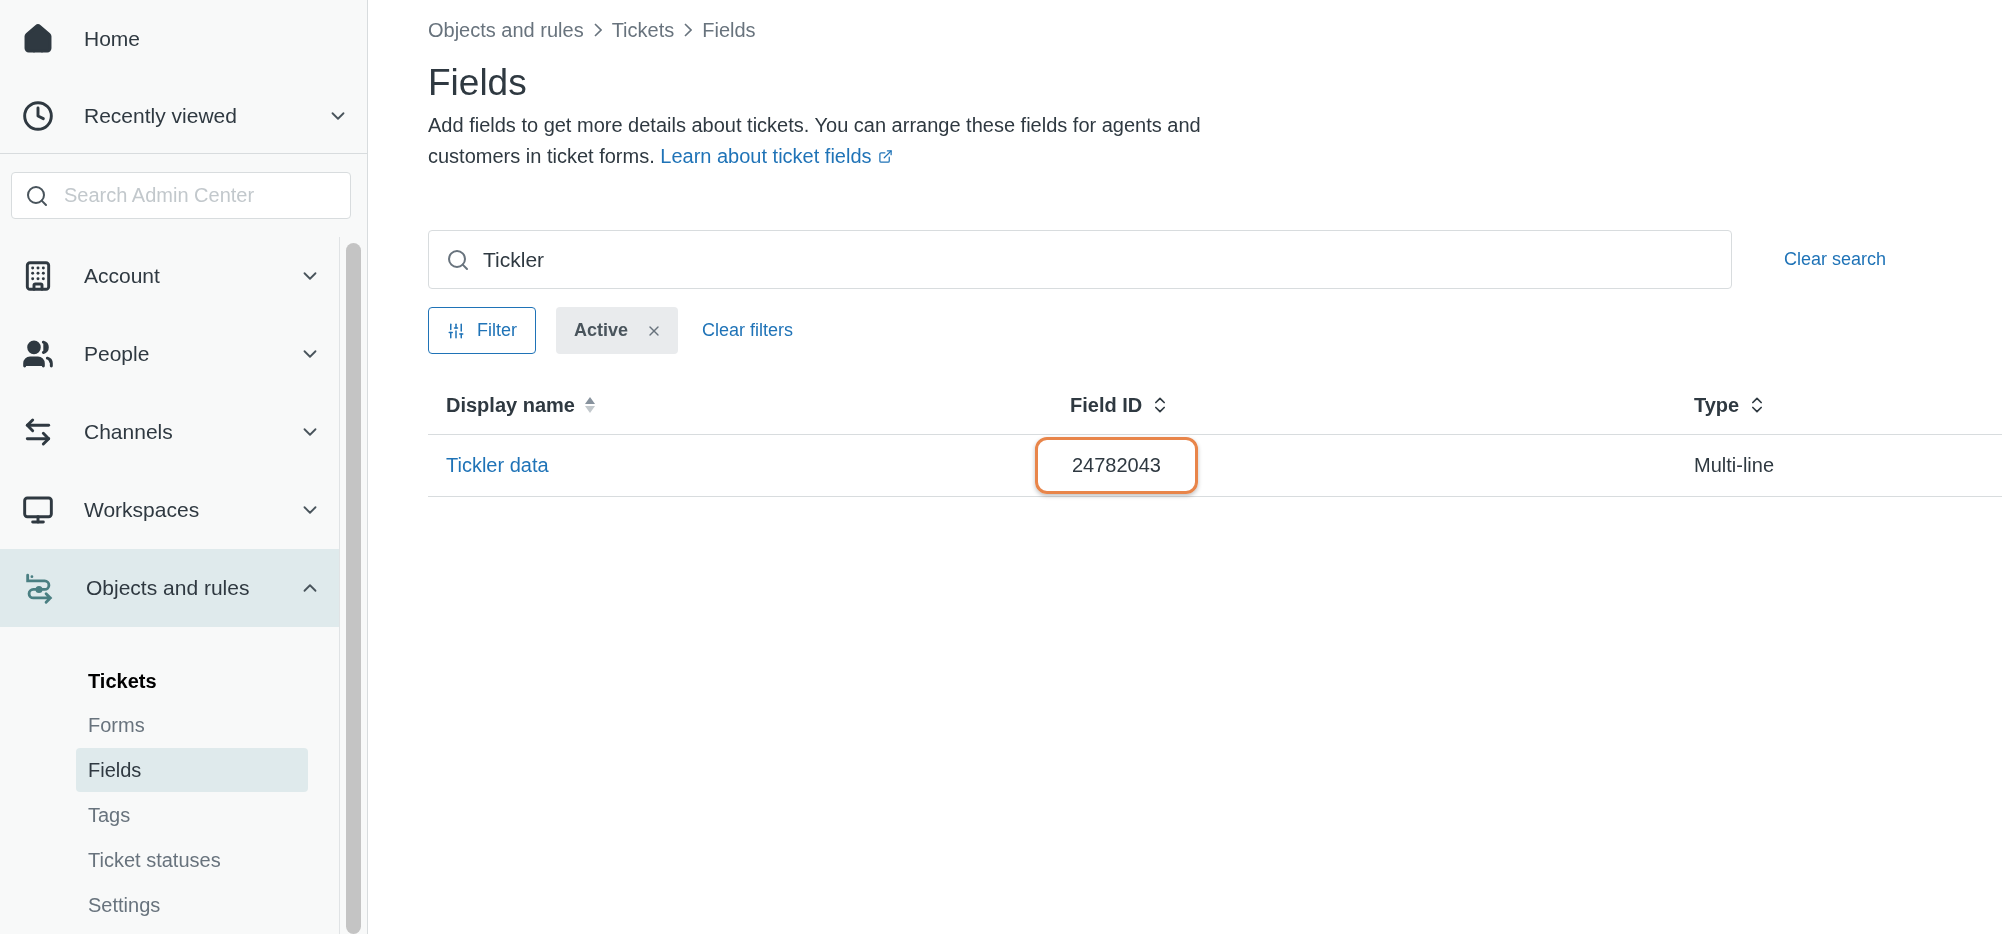 The height and width of the screenshot is (934, 2002). What do you see at coordinates (190, 115) in the screenshot?
I see `nav-item: Recently viewed` at bounding box center [190, 115].